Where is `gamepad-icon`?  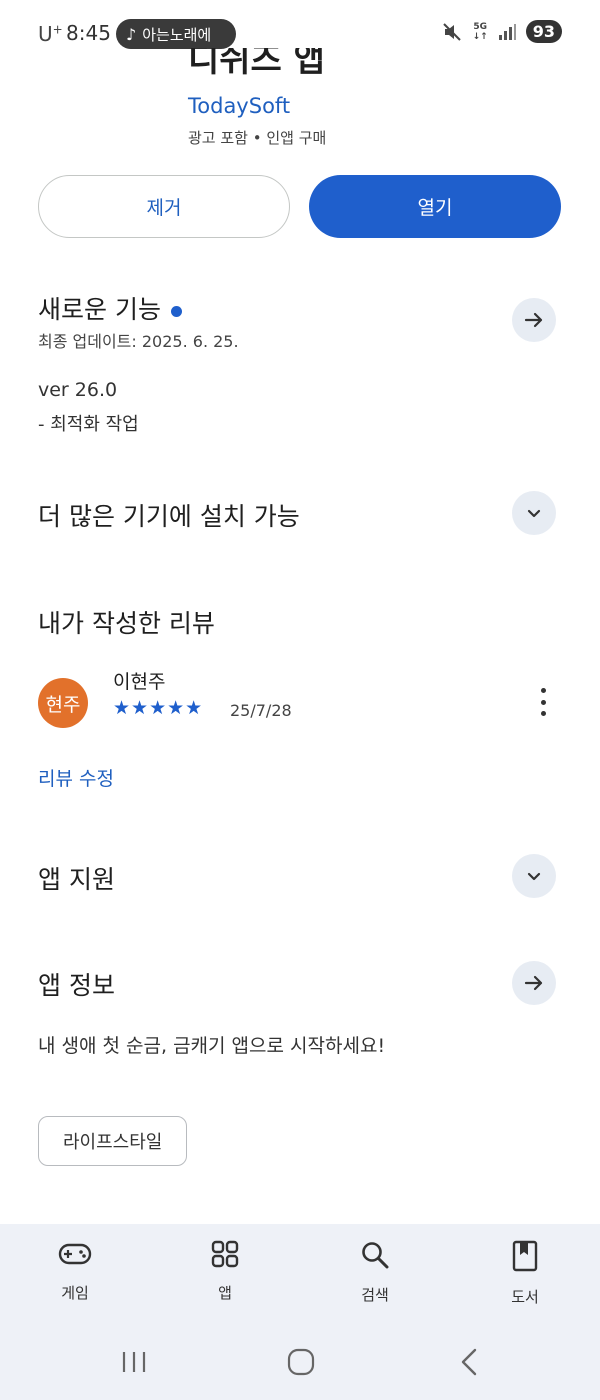
gamepad-icon is located at coordinates (75, 1254).